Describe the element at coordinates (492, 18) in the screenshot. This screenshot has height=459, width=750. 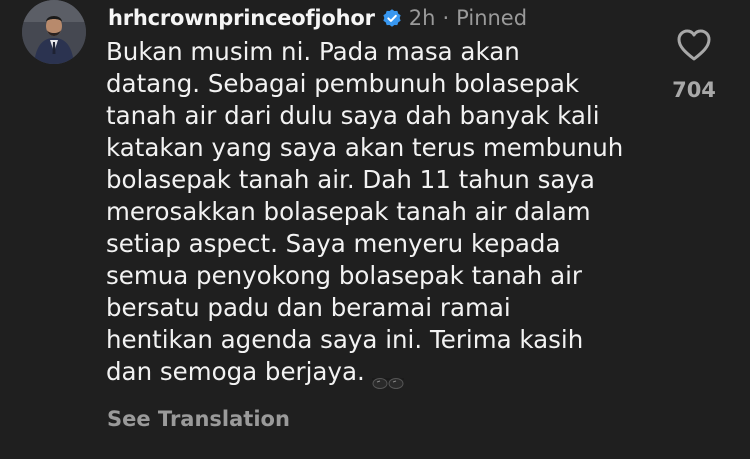
I see `pinned-label: Pinned` at that location.